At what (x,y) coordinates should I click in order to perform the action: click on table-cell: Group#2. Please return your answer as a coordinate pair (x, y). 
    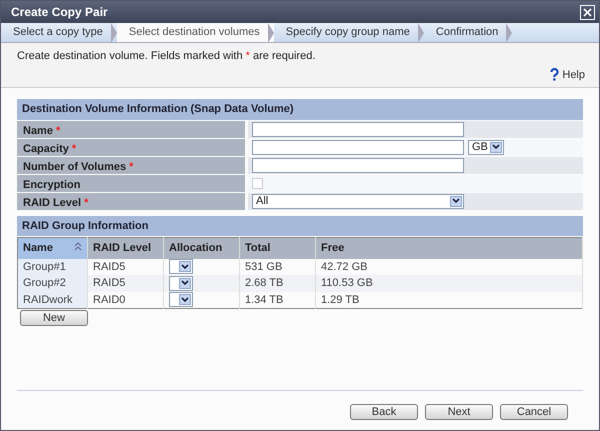
    Looking at the image, I should click on (53, 283).